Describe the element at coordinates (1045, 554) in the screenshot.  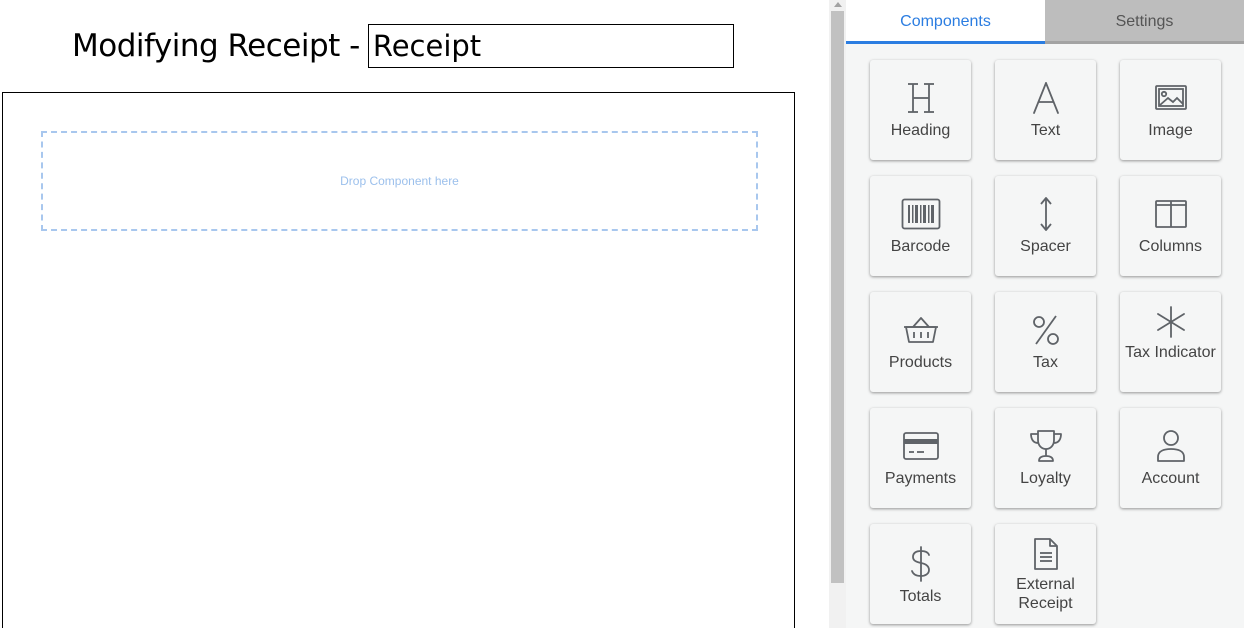
I see `document-icon` at that location.